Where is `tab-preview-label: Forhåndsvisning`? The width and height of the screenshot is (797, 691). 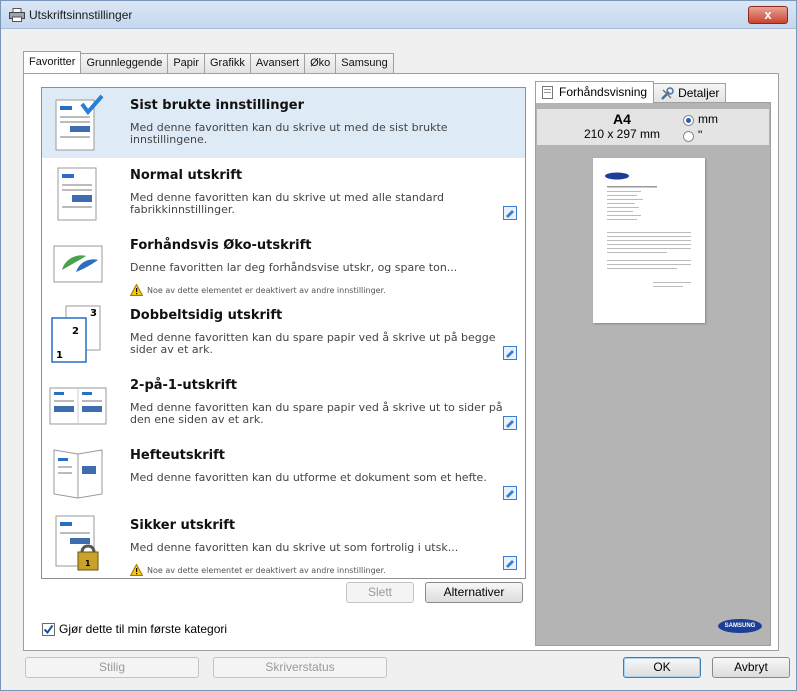 tab-preview-label: Forhåndsvisning is located at coordinates (603, 92).